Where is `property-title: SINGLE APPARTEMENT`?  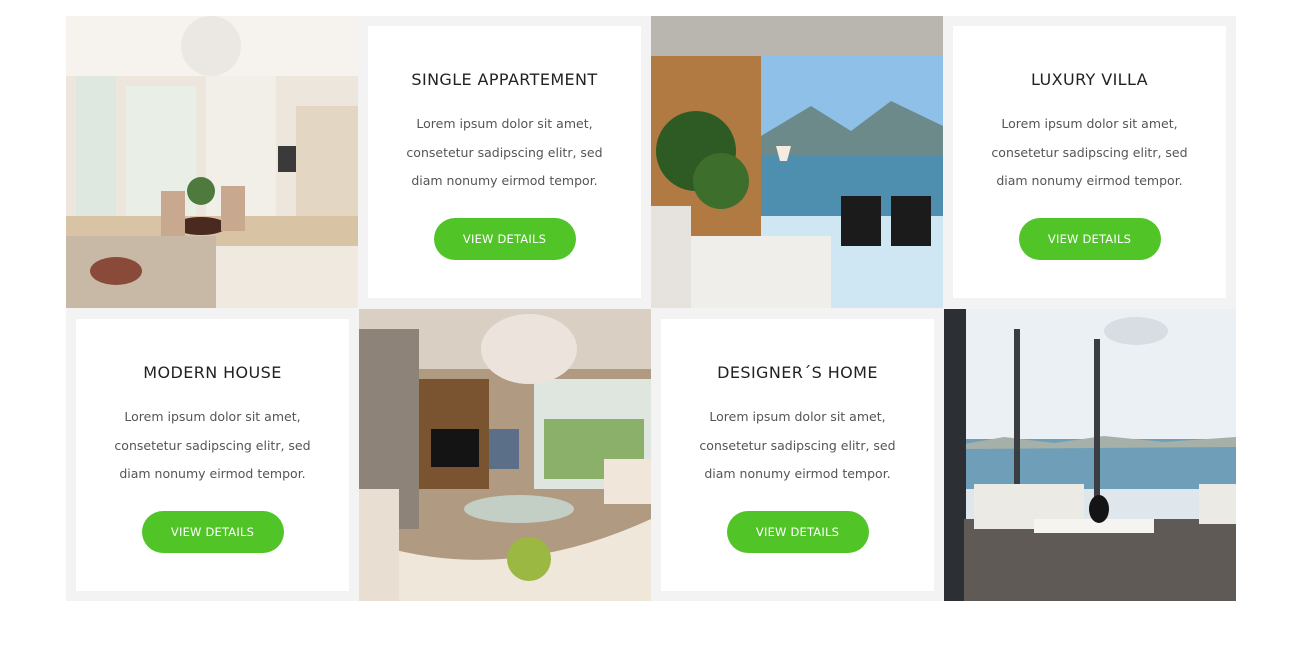
property-title: SINGLE APPARTEMENT is located at coordinates (504, 79).